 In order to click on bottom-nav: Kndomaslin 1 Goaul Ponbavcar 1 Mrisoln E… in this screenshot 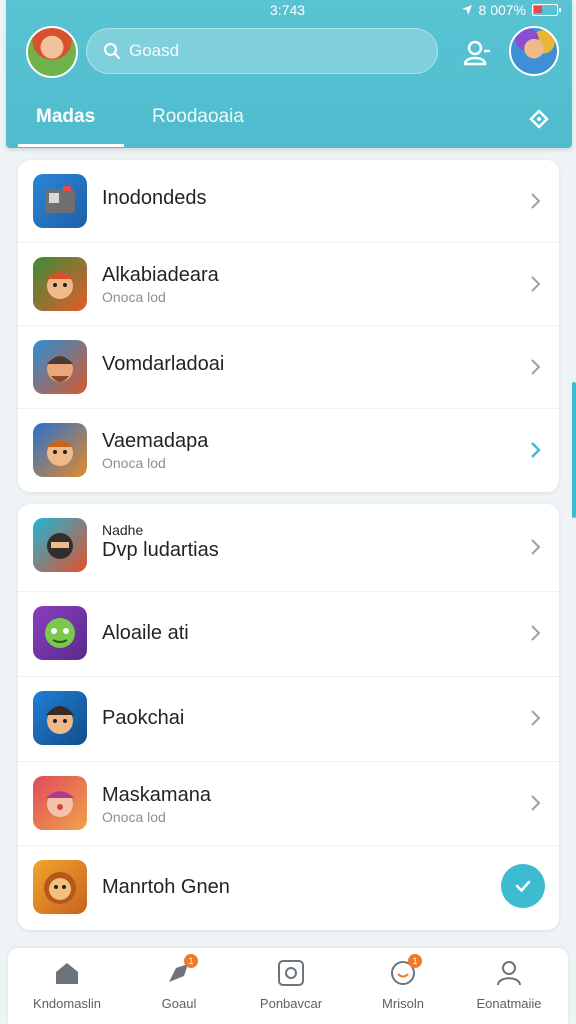, I will do `click(288, 986)`.